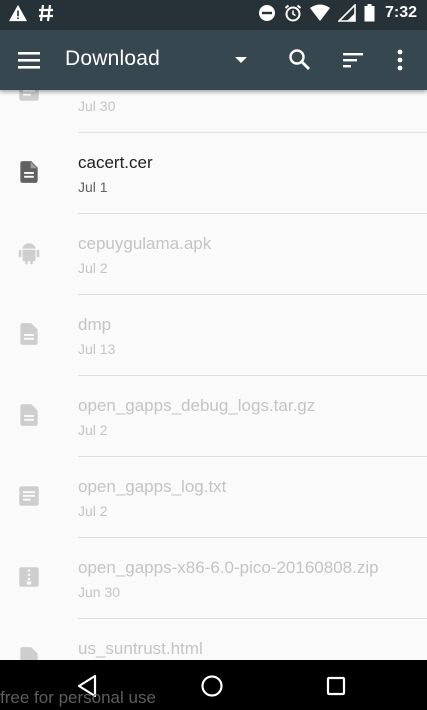  Describe the element at coordinates (213, 60) in the screenshot. I see `app-toolbar: Download` at that location.